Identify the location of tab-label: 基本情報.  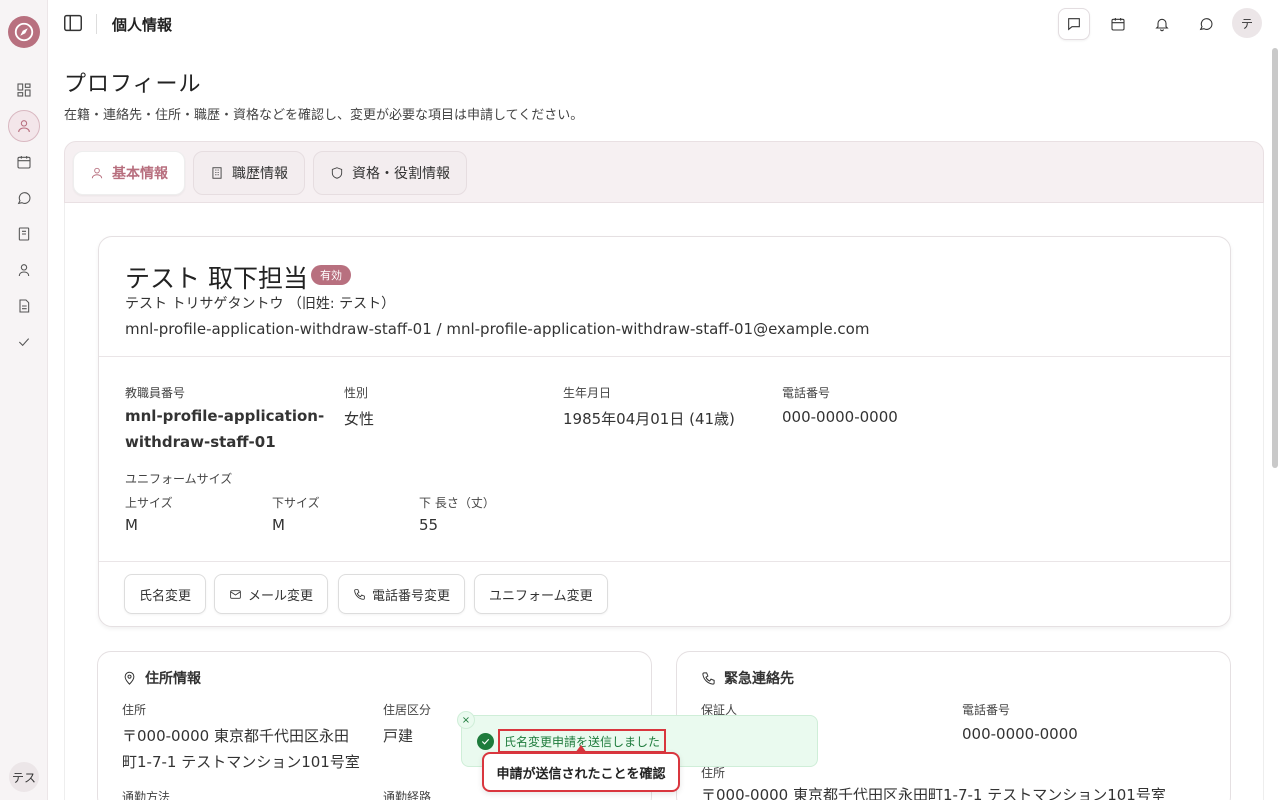
(140, 174).